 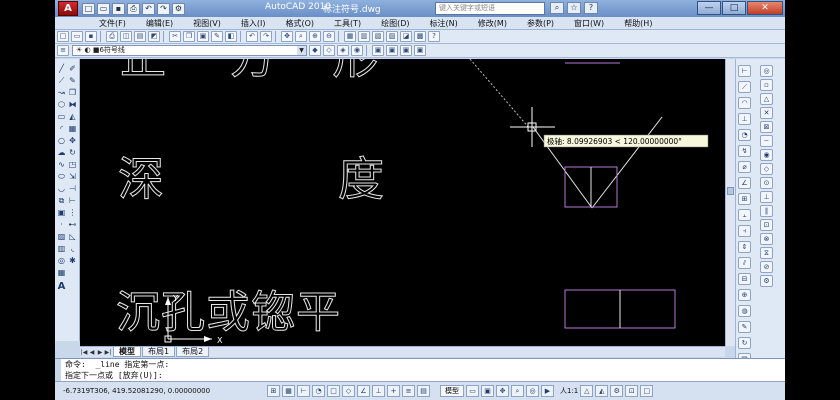 What do you see at coordinates (766, 113) in the screenshot?
I see `snap-intersection-icon: ✕` at bounding box center [766, 113].